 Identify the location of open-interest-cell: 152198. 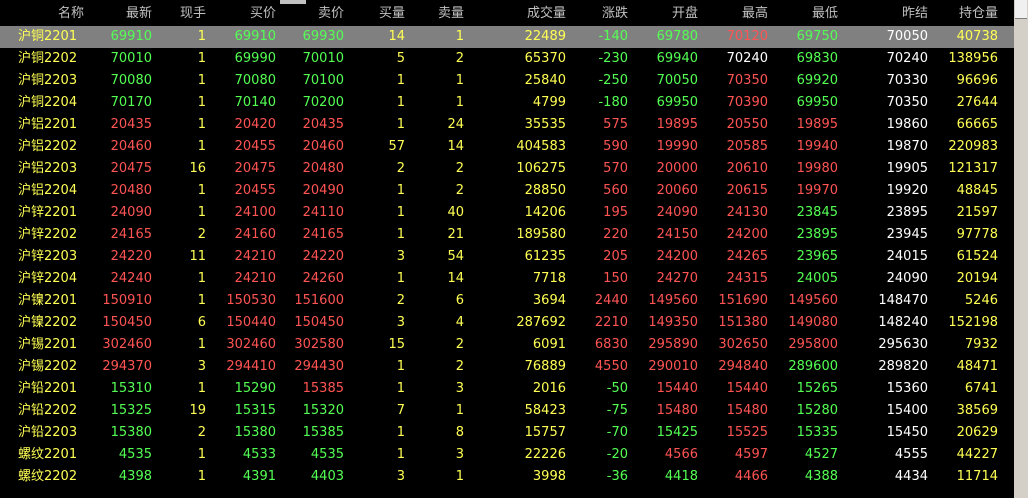
(973, 322).